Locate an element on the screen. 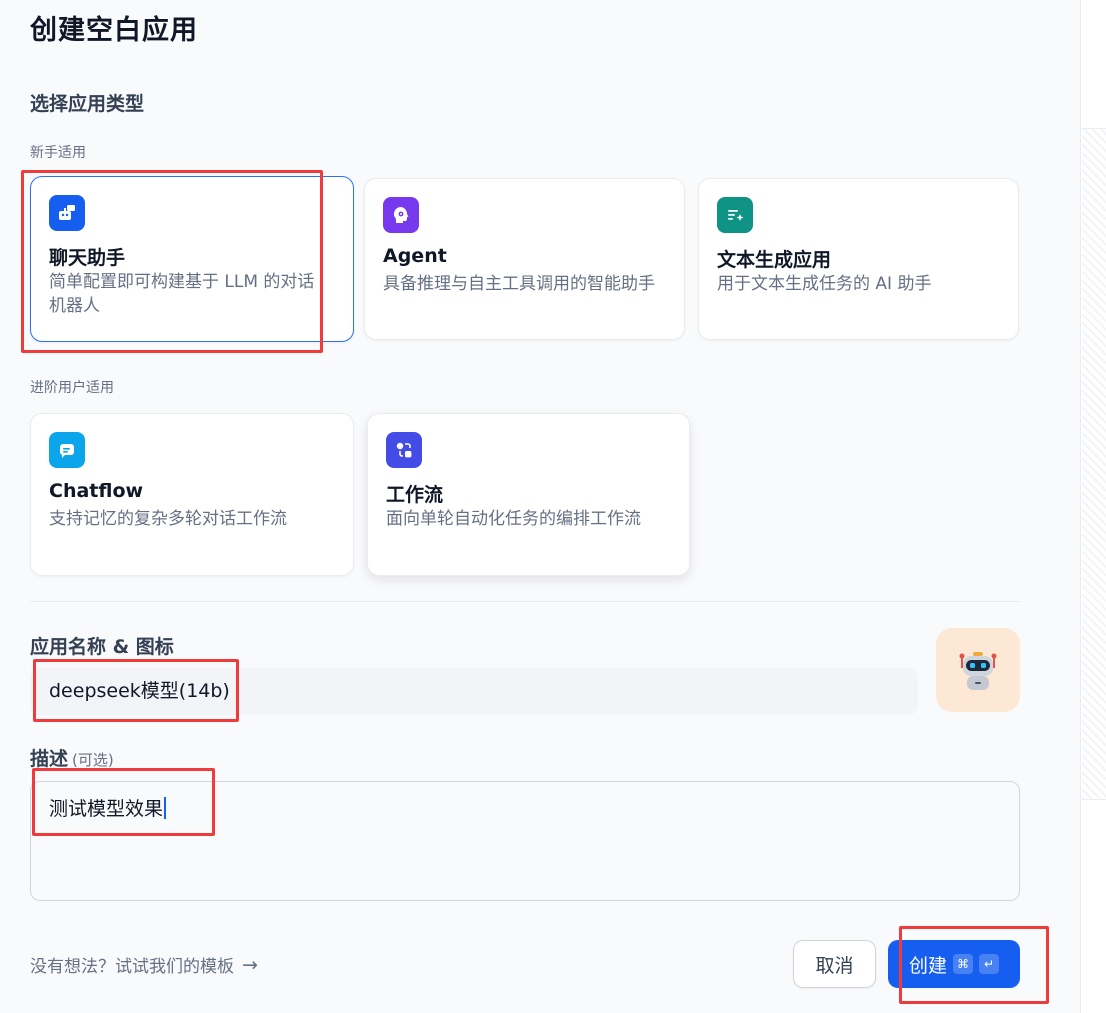 The height and width of the screenshot is (1013, 1106). cancel-button: 取消 is located at coordinates (834, 964).